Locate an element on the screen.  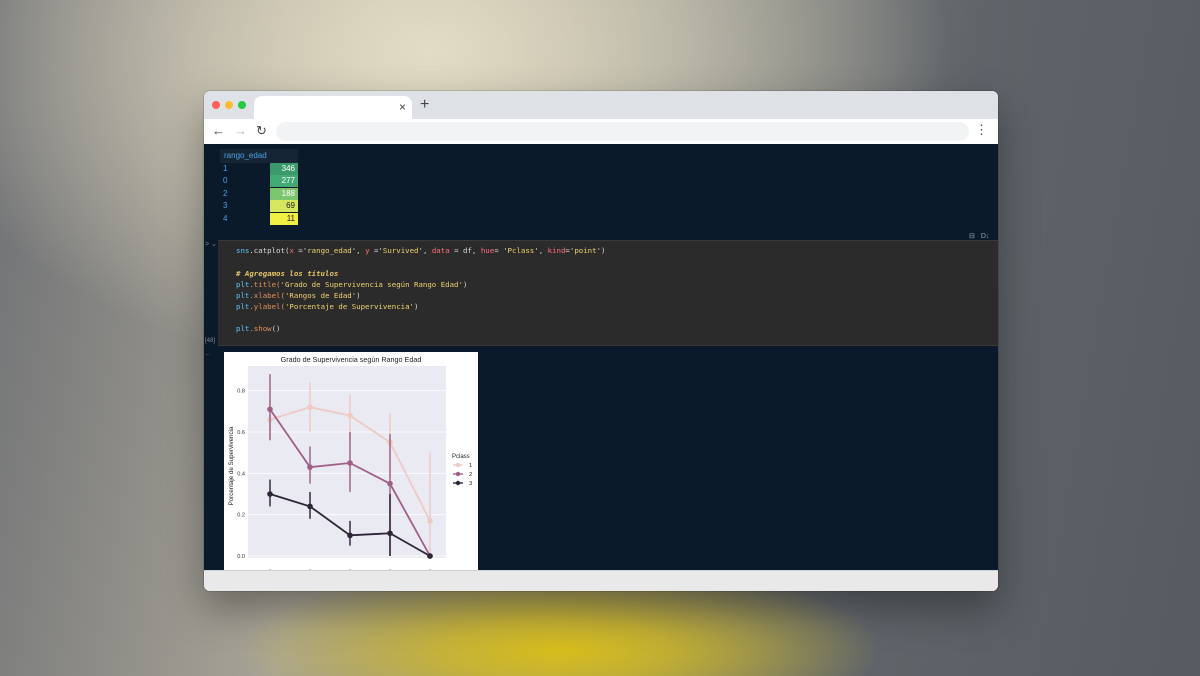
dataframe-cell-count: 346 is located at coordinates (284, 169).